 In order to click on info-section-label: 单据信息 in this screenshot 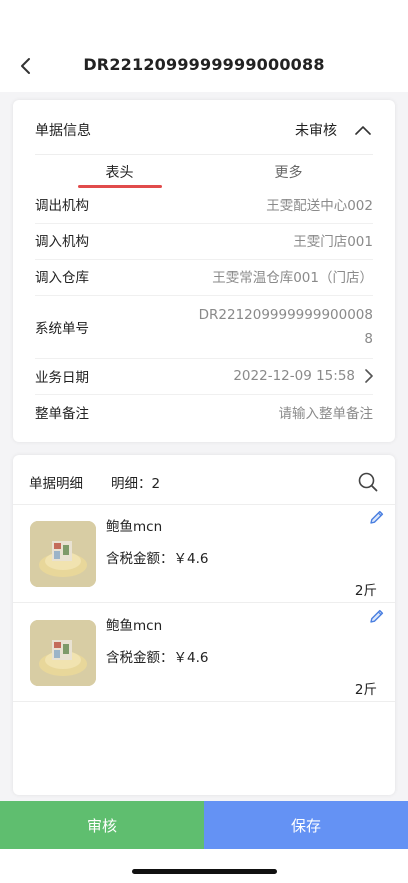, I will do `click(63, 131)`.